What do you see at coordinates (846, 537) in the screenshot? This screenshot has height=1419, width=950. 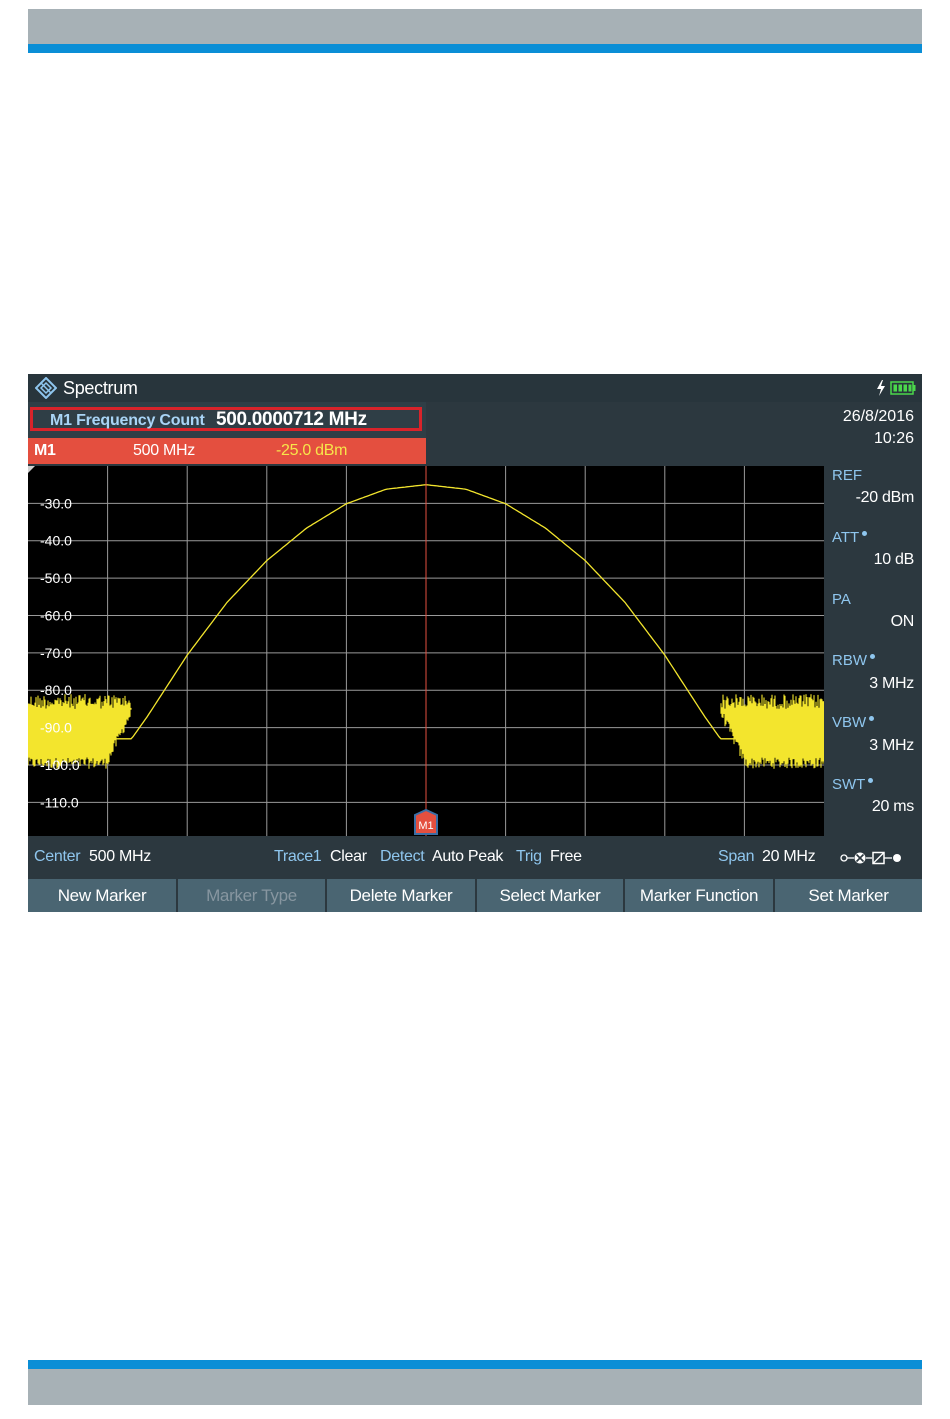 I see `att-label-text: ATT` at bounding box center [846, 537].